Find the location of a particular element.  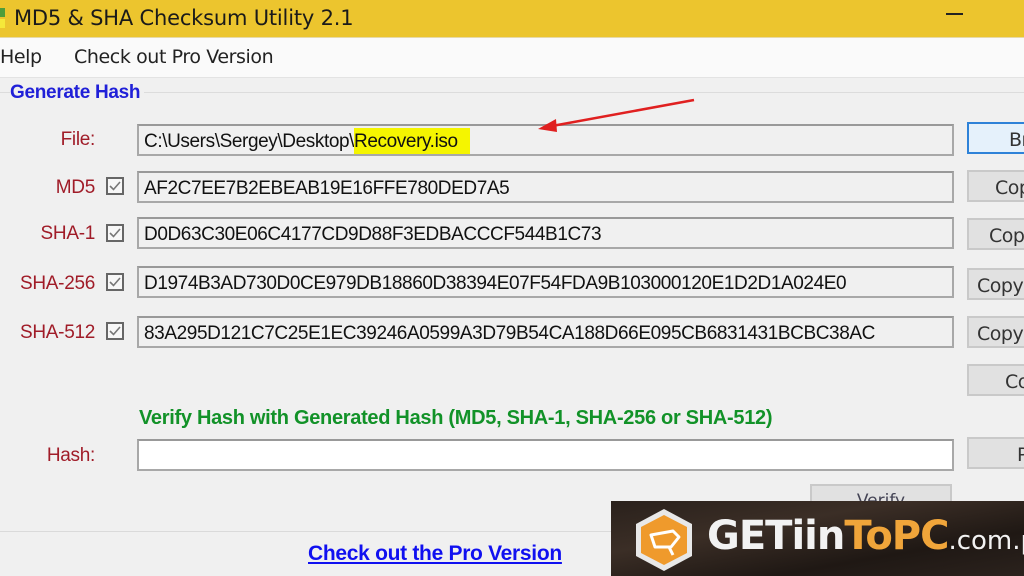

copy-sha1-button: Copy SHA-1 is located at coordinates (995, 234).